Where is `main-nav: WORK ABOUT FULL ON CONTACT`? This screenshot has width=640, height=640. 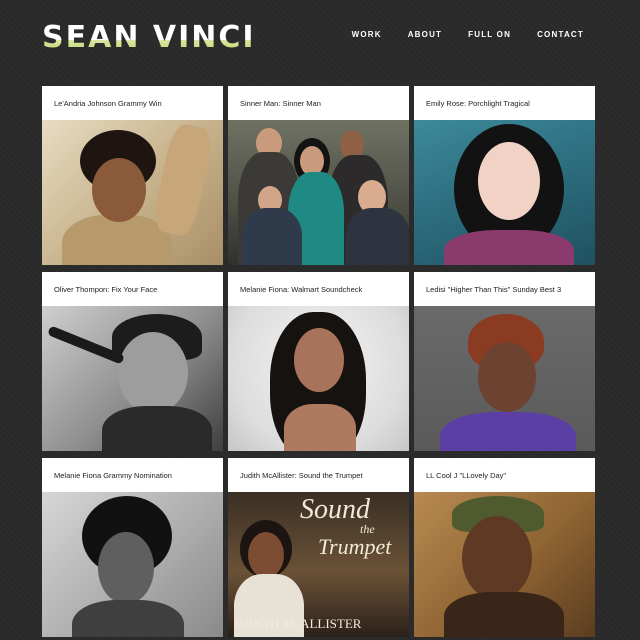 main-nav: WORK ABOUT FULL ON CONTACT is located at coordinates (468, 34).